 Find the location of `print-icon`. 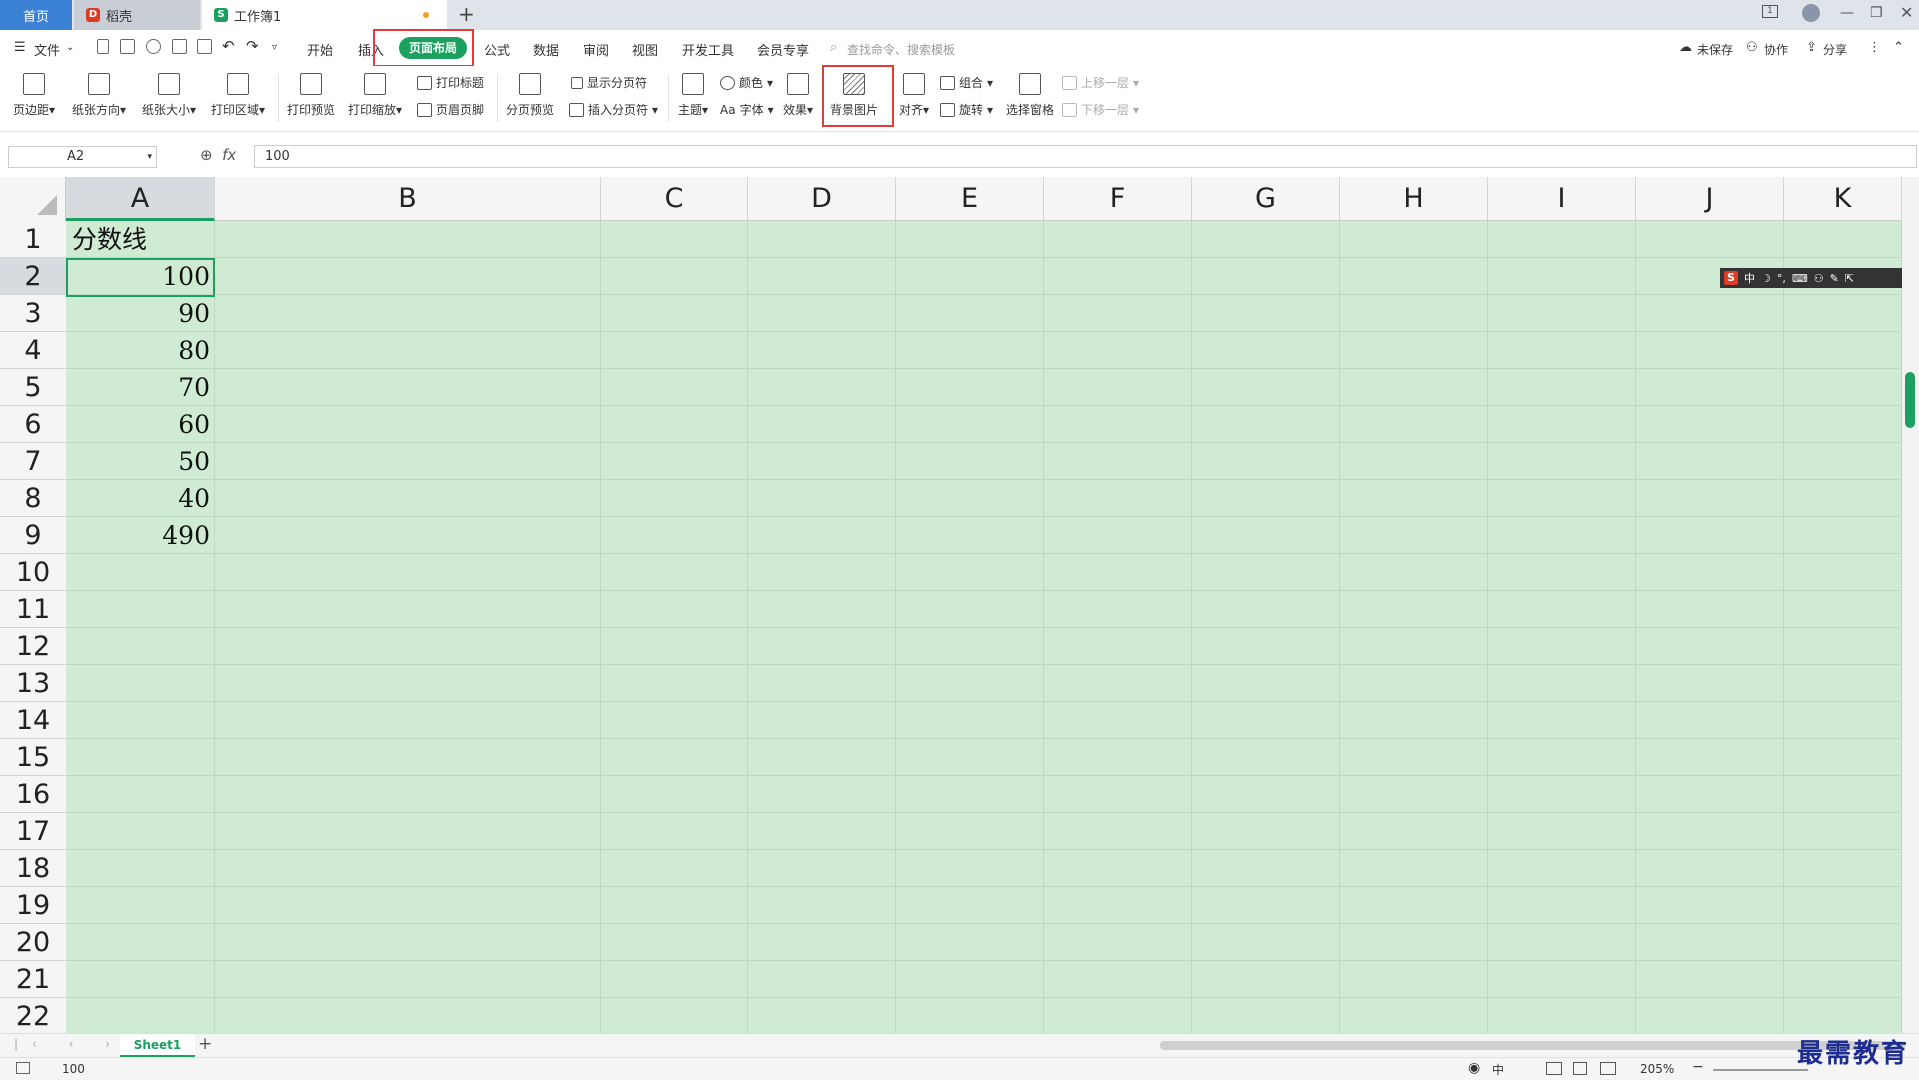

print-icon is located at coordinates (179, 46).